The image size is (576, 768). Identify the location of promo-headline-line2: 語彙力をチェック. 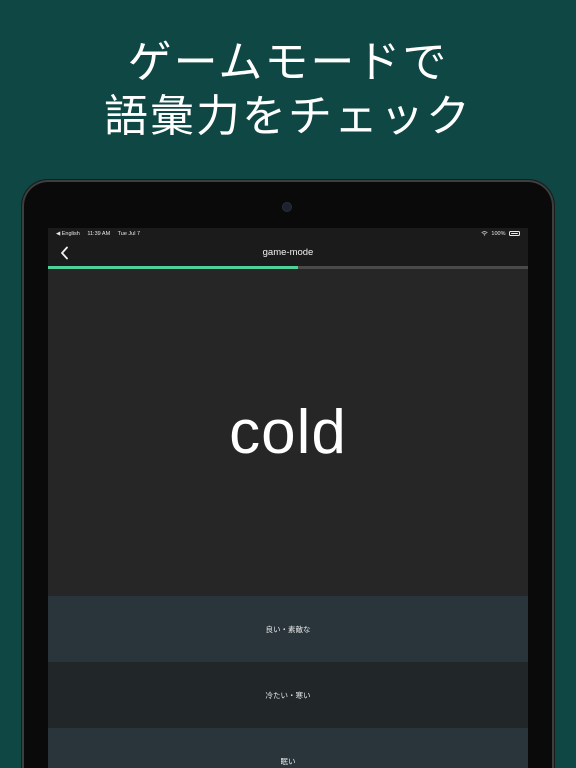
(288, 116).